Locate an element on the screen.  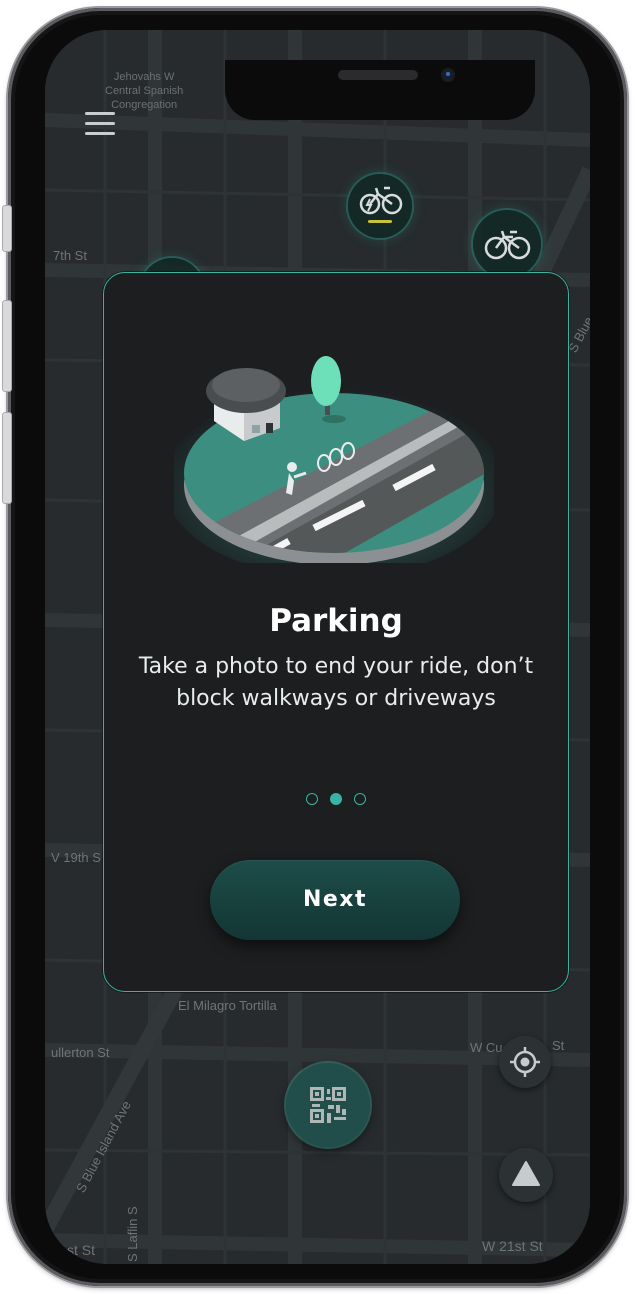
qr-code-icon is located at coordinates (328, 1105).